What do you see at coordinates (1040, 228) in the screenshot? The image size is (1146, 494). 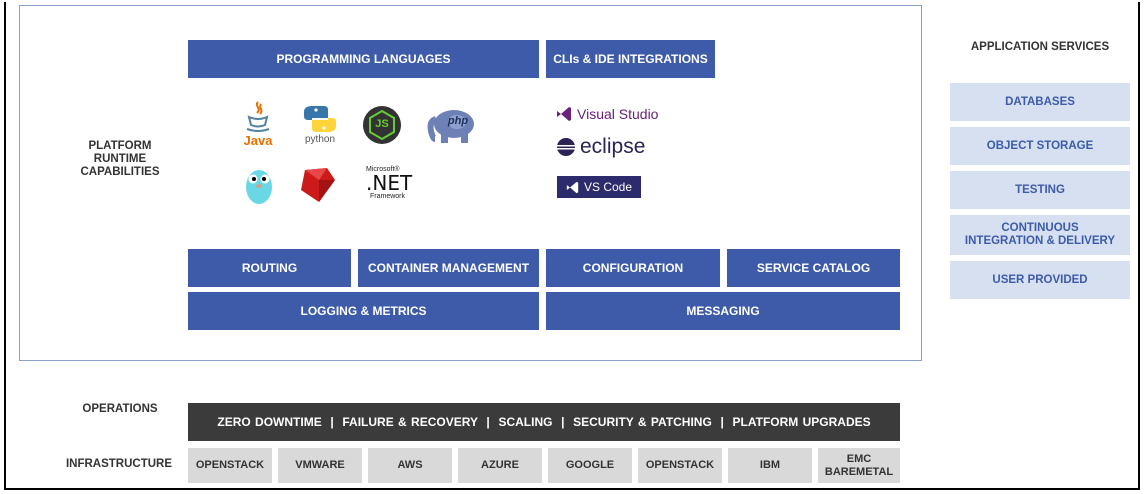 I see `service-ci-label-line-1: CONTINUOUS` at bounding box center [1040, 228].